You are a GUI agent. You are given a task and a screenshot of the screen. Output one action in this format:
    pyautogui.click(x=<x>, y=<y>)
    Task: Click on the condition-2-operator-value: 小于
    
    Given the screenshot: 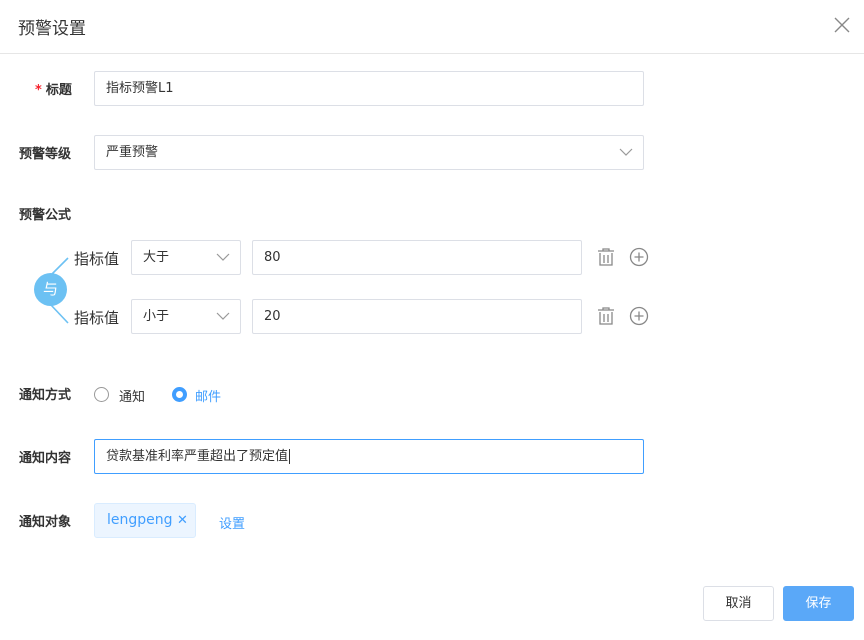 What is the action you would take?
    pyautogui.click(x=156, y=316)
    